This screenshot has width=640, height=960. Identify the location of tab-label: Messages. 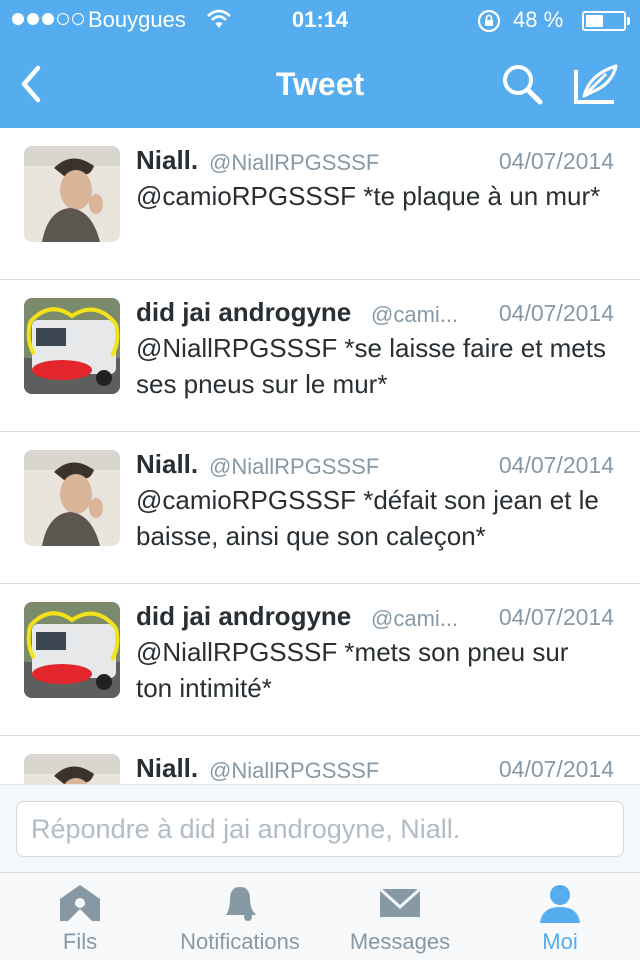
(400, 941).